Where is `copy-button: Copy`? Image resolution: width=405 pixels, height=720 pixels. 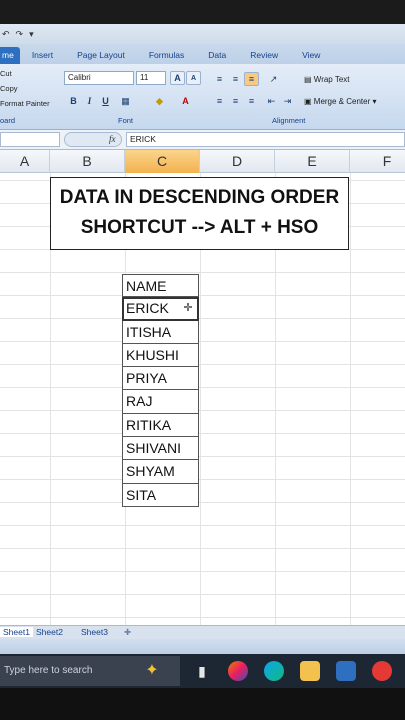
copy-button: Copy is located at coordinates (25, 88).